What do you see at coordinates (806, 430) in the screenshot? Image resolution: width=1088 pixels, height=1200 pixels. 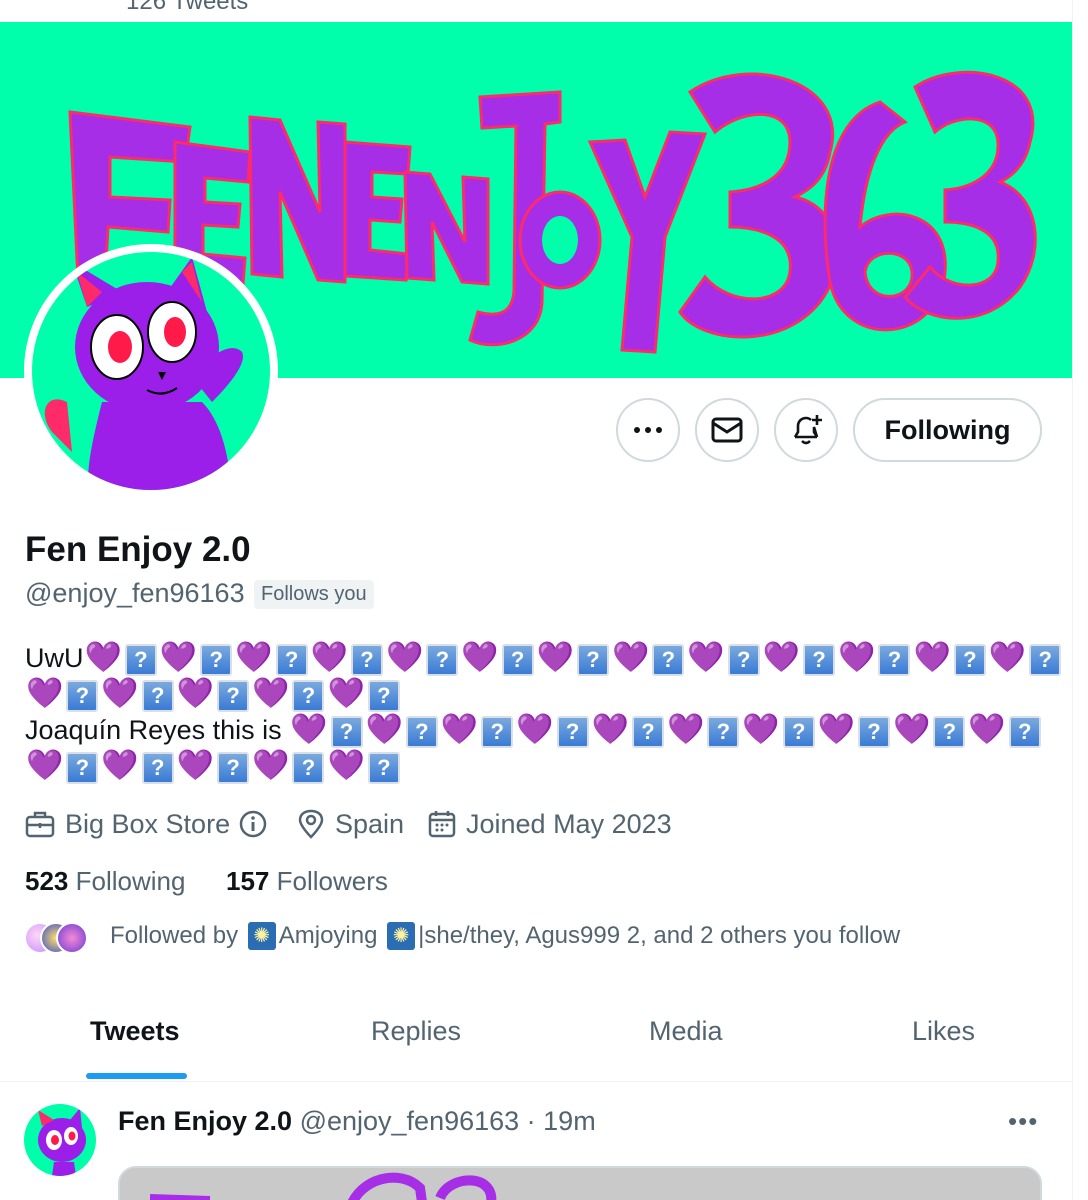 I see `notifications-button` at bounding box center [806, 430].